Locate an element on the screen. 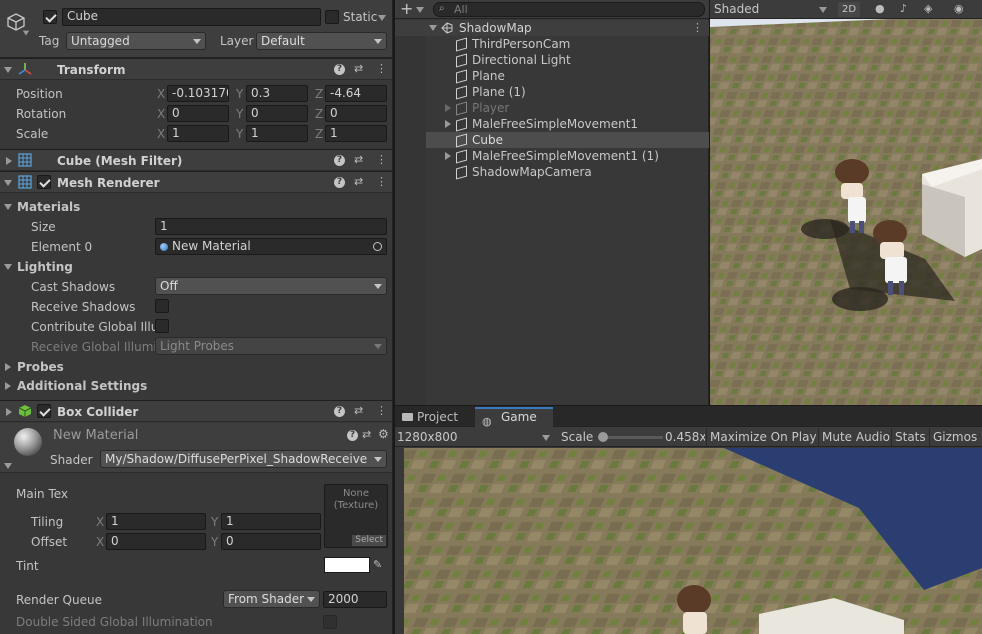 The width and height of the screenshot is (982, 634). scale-x-field: 1 is located at coordinates (198, 133).